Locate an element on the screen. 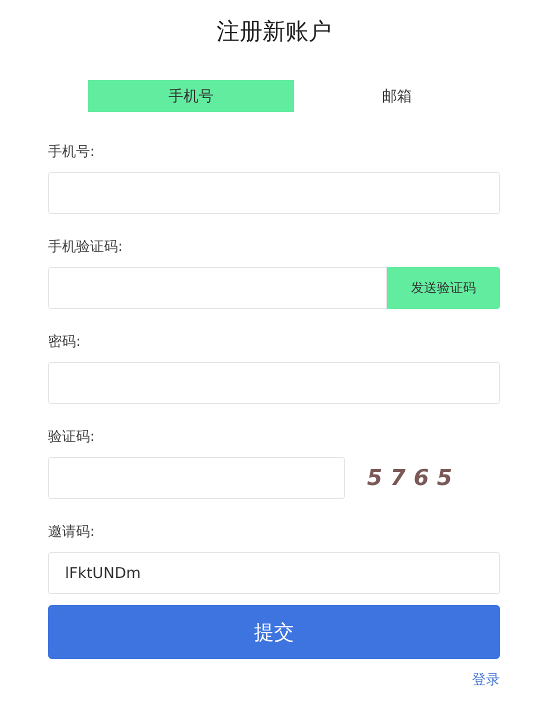  input-field: lFktUNDm is located at coordinates (274, 573).